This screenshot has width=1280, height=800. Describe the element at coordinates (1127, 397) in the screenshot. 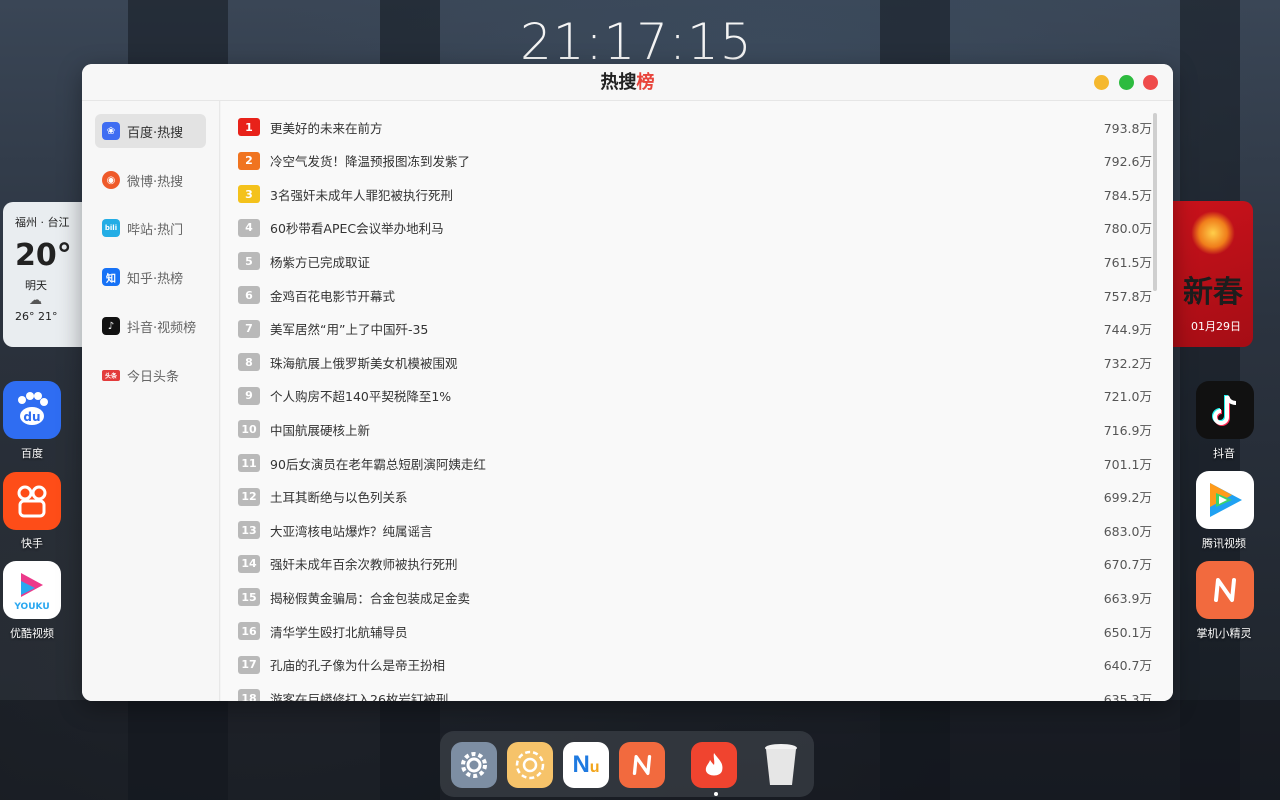

I see `heat-value: 721.0万` at that location.